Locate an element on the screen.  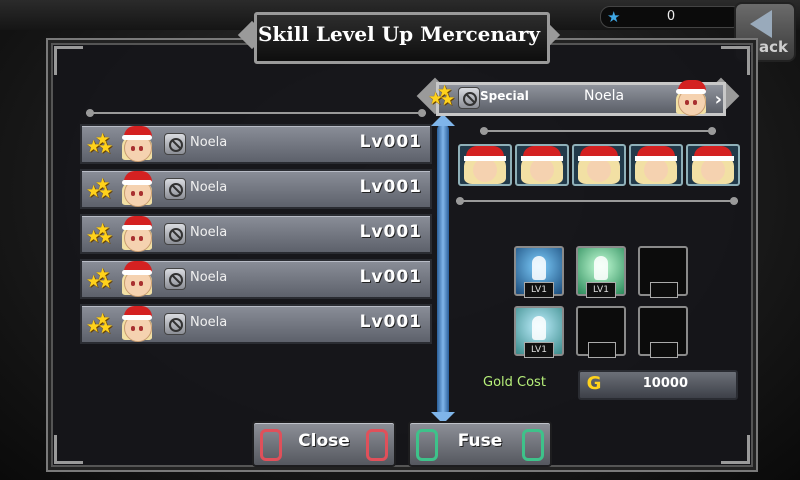
selected-class: Special is located at coordinates (504, 96).